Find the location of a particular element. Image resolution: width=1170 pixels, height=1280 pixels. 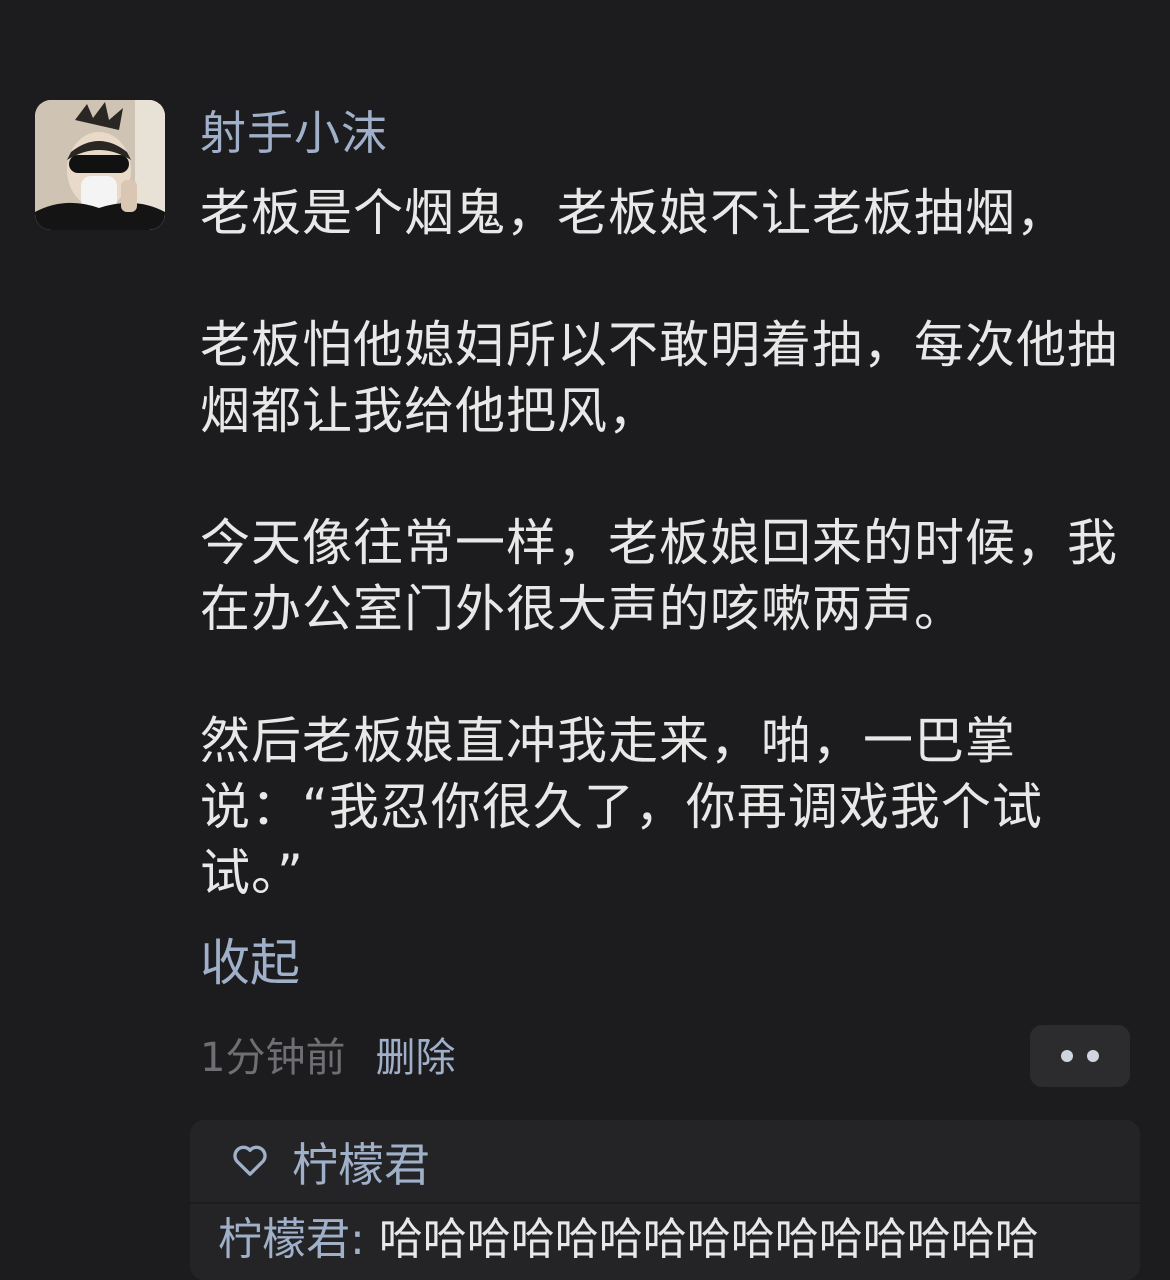

divider is located at coordinates (665, 1203).